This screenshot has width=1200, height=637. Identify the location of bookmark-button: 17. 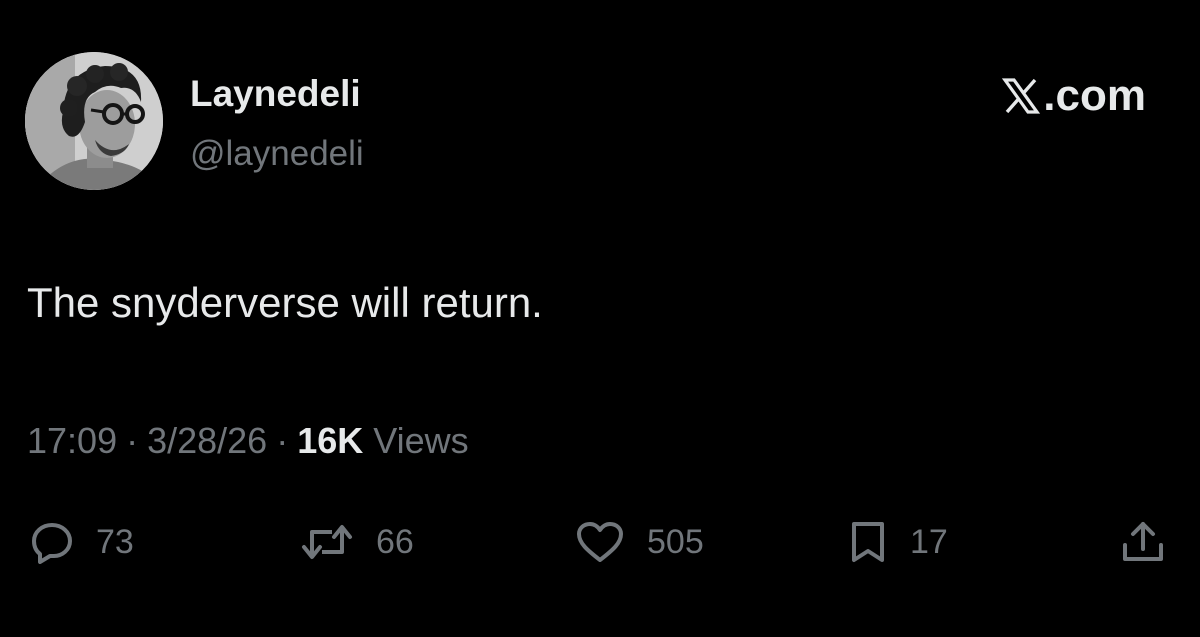
(898, 542).